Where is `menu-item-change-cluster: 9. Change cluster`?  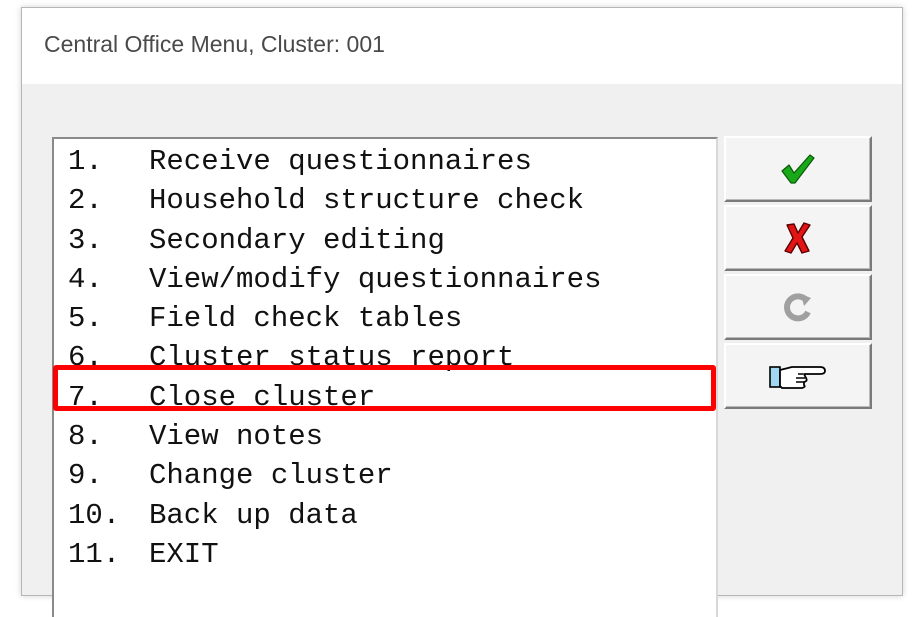
menu-item-change-cluster: 9. Change cluster is located at coordinates (334, 475).